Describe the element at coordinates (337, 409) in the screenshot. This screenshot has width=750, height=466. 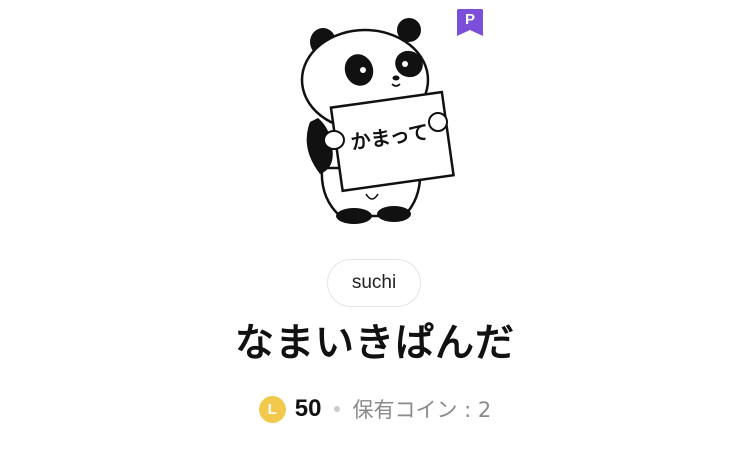
I see `separator-dot` at that location.